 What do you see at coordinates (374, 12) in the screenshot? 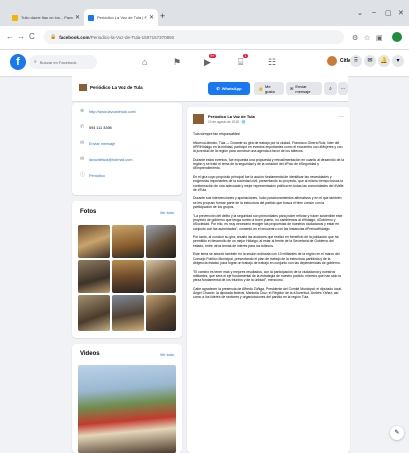
I see `minimize-button: –` at bounding box center [374, 12].